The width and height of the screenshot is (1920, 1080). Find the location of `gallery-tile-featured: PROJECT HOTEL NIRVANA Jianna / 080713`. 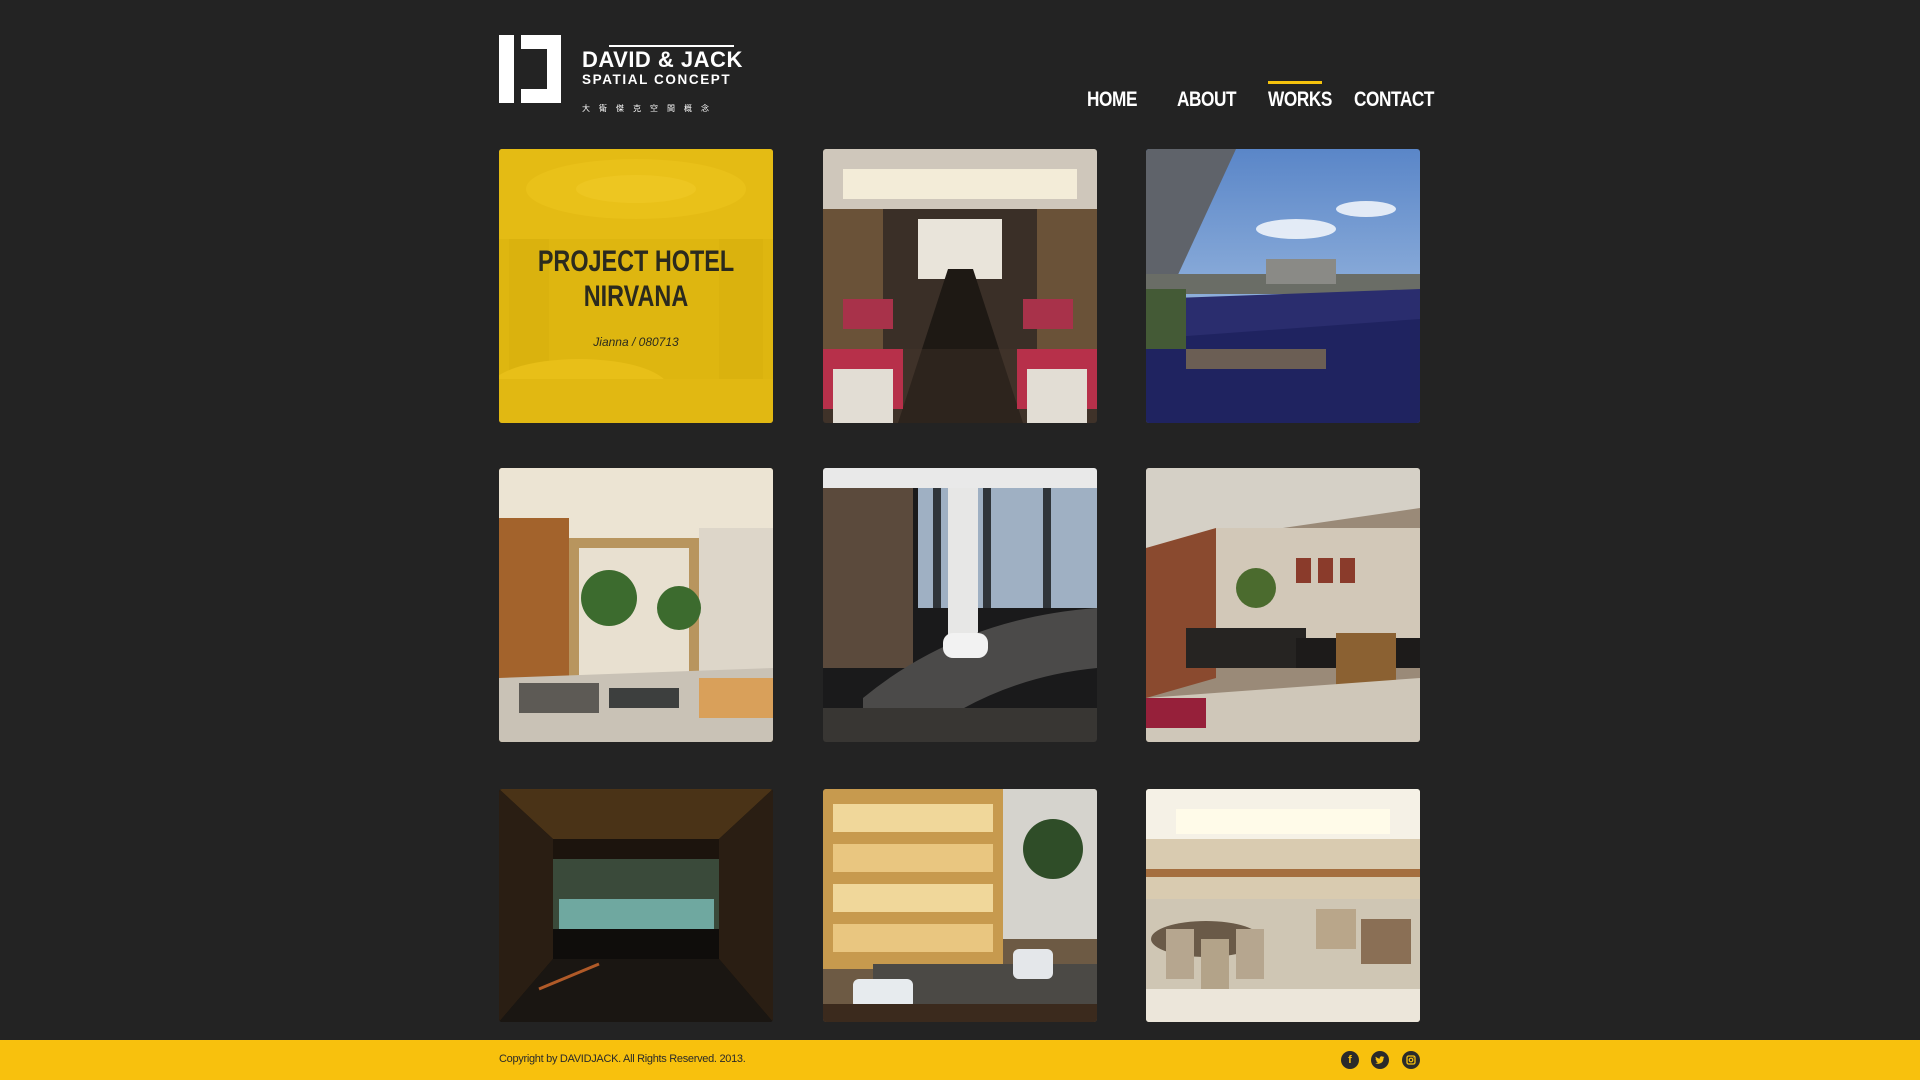

gallery-tile-featured: PROJECT HOTEL NIRVANA Jianna / 080713 is located at coordinates (636, 286).